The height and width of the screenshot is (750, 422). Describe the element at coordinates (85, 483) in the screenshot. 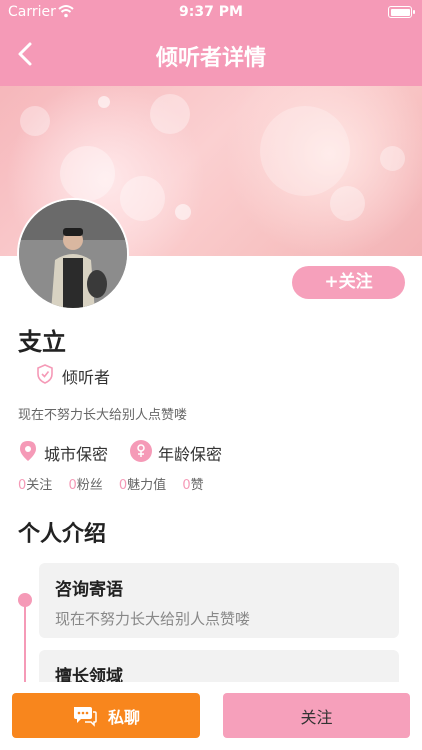

I see `stat-fans: 0粉丝` at that location.